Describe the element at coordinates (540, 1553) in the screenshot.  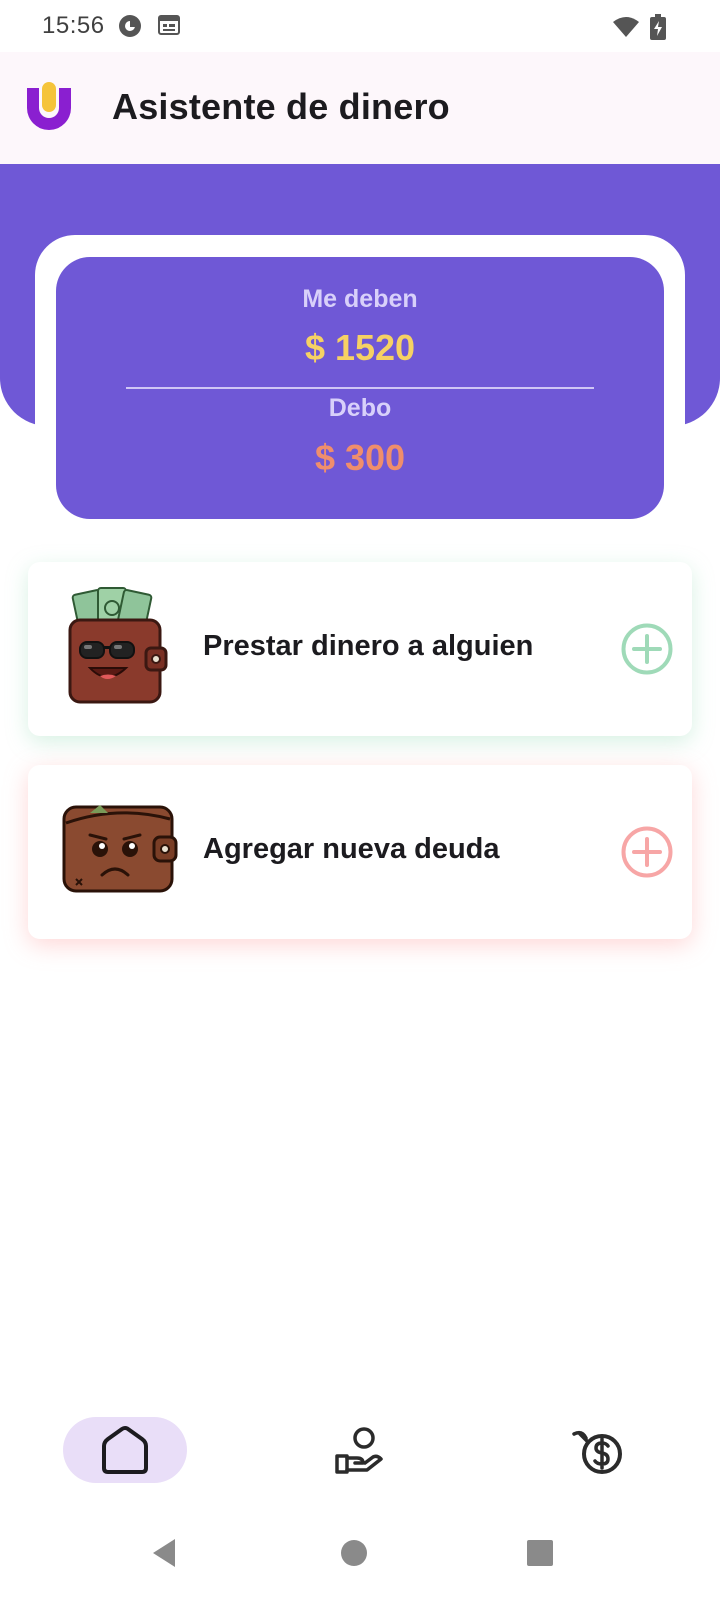
I see `recents-icon` at that location.